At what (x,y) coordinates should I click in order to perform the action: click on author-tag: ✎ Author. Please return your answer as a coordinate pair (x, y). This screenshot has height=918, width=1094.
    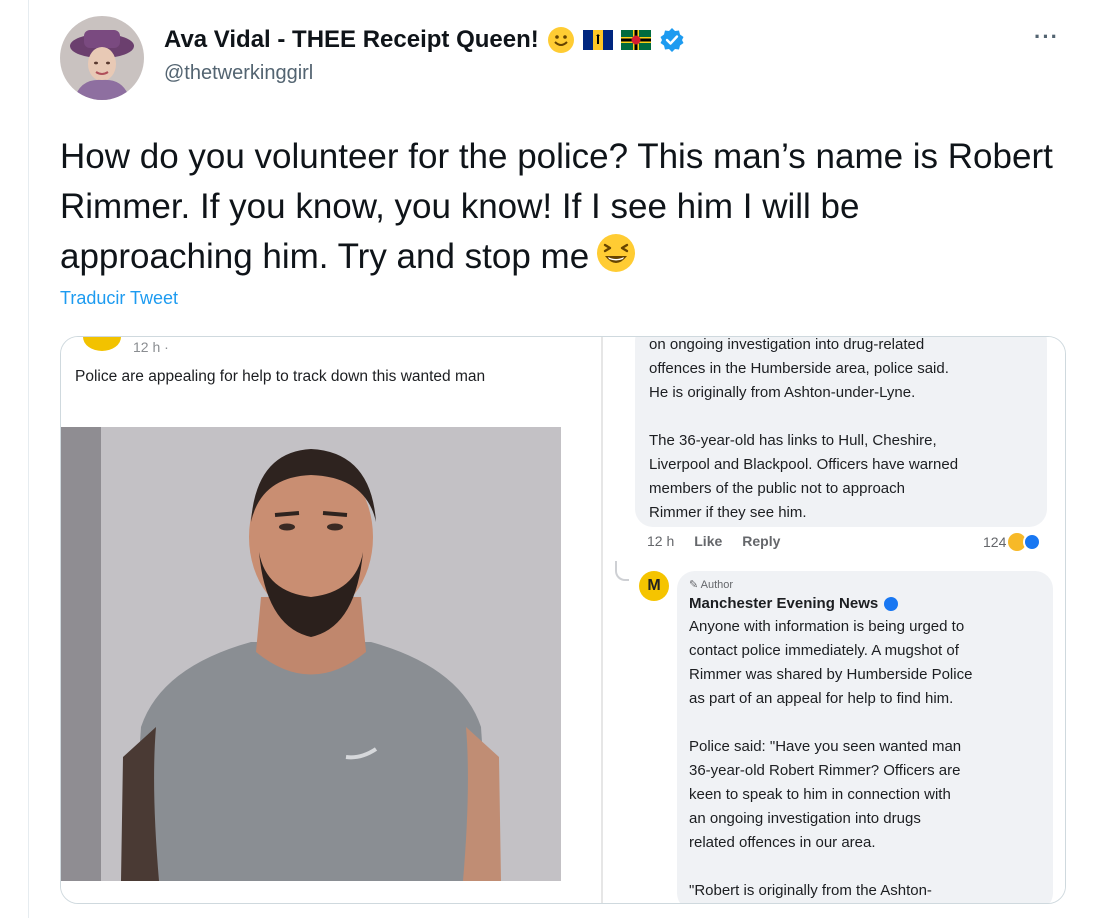
    Looking at the image, I should click on (711, 585).